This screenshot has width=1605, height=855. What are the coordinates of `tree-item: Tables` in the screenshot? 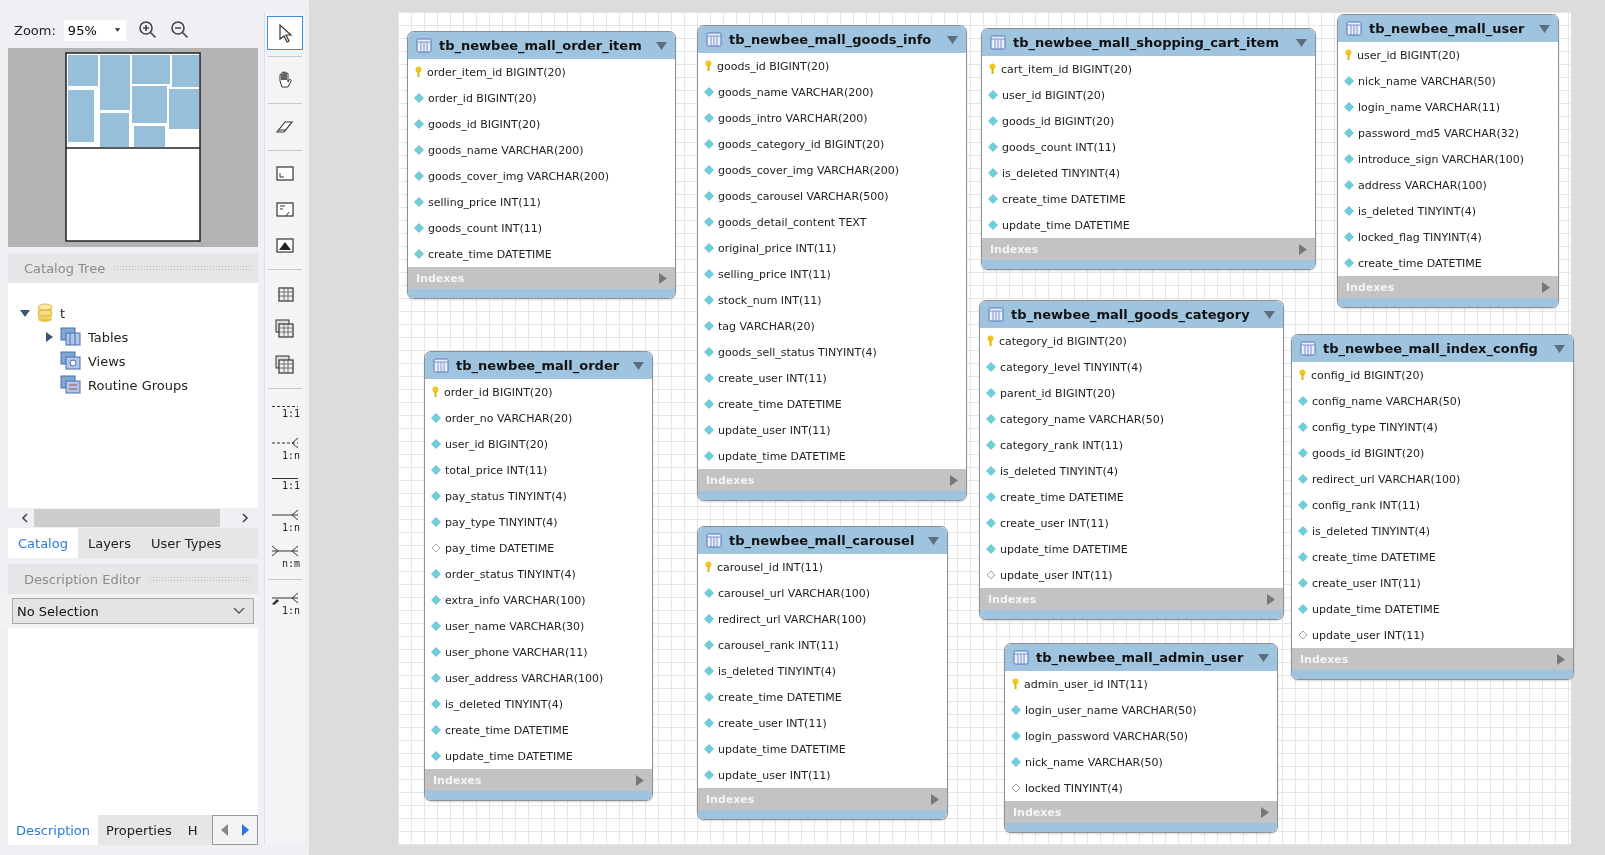 It's located at (133, 337).